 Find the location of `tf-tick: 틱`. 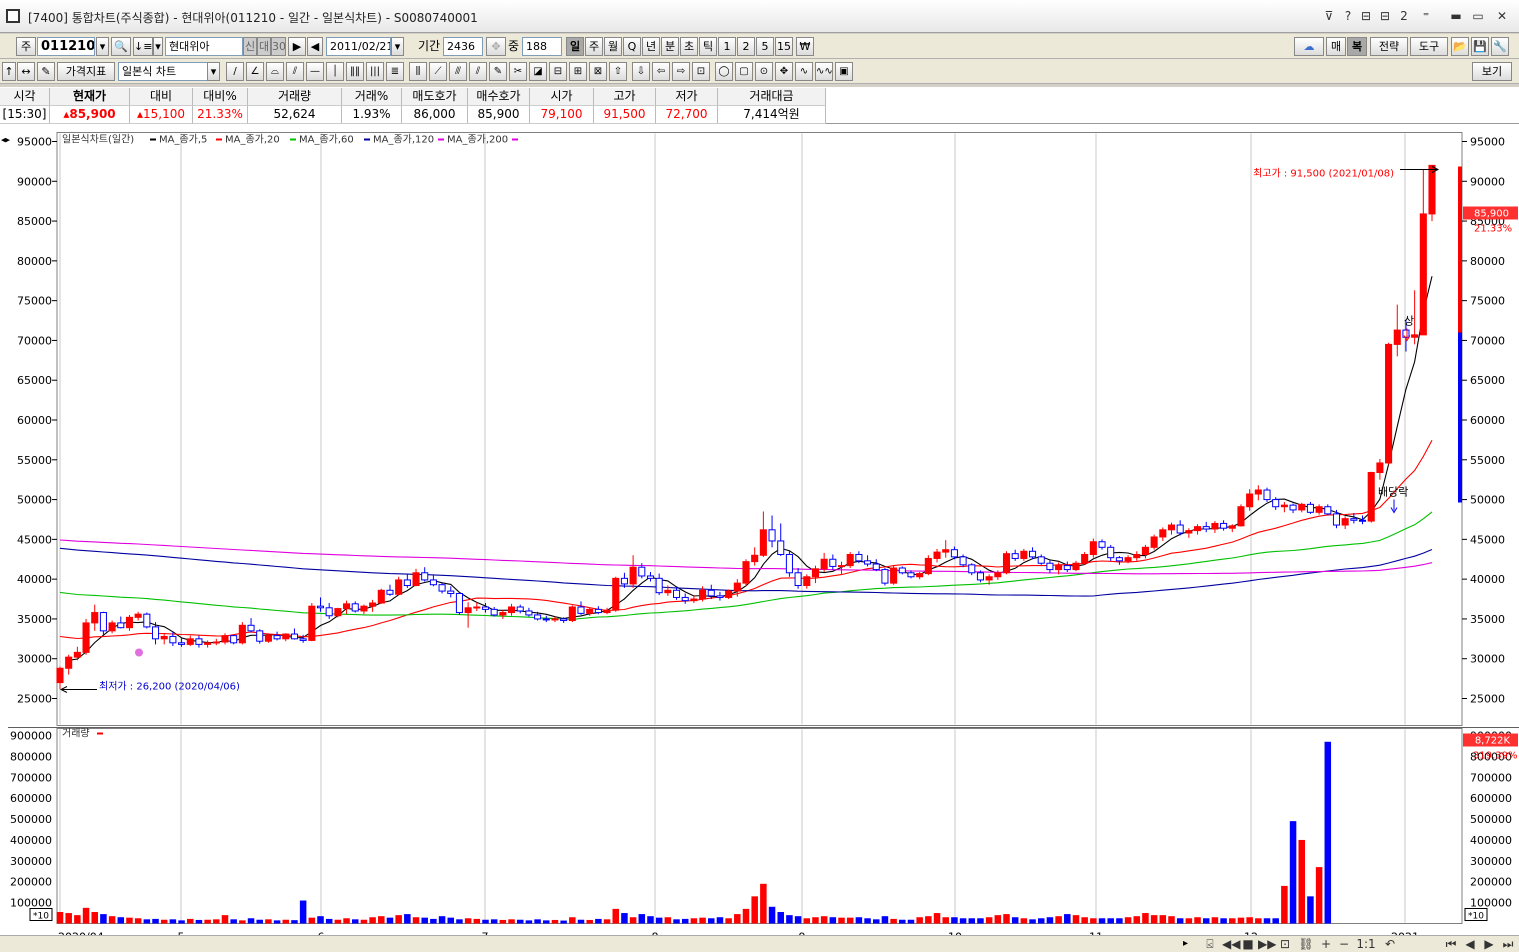

tf-tick: 틱 is located at coordinates (708, 46).